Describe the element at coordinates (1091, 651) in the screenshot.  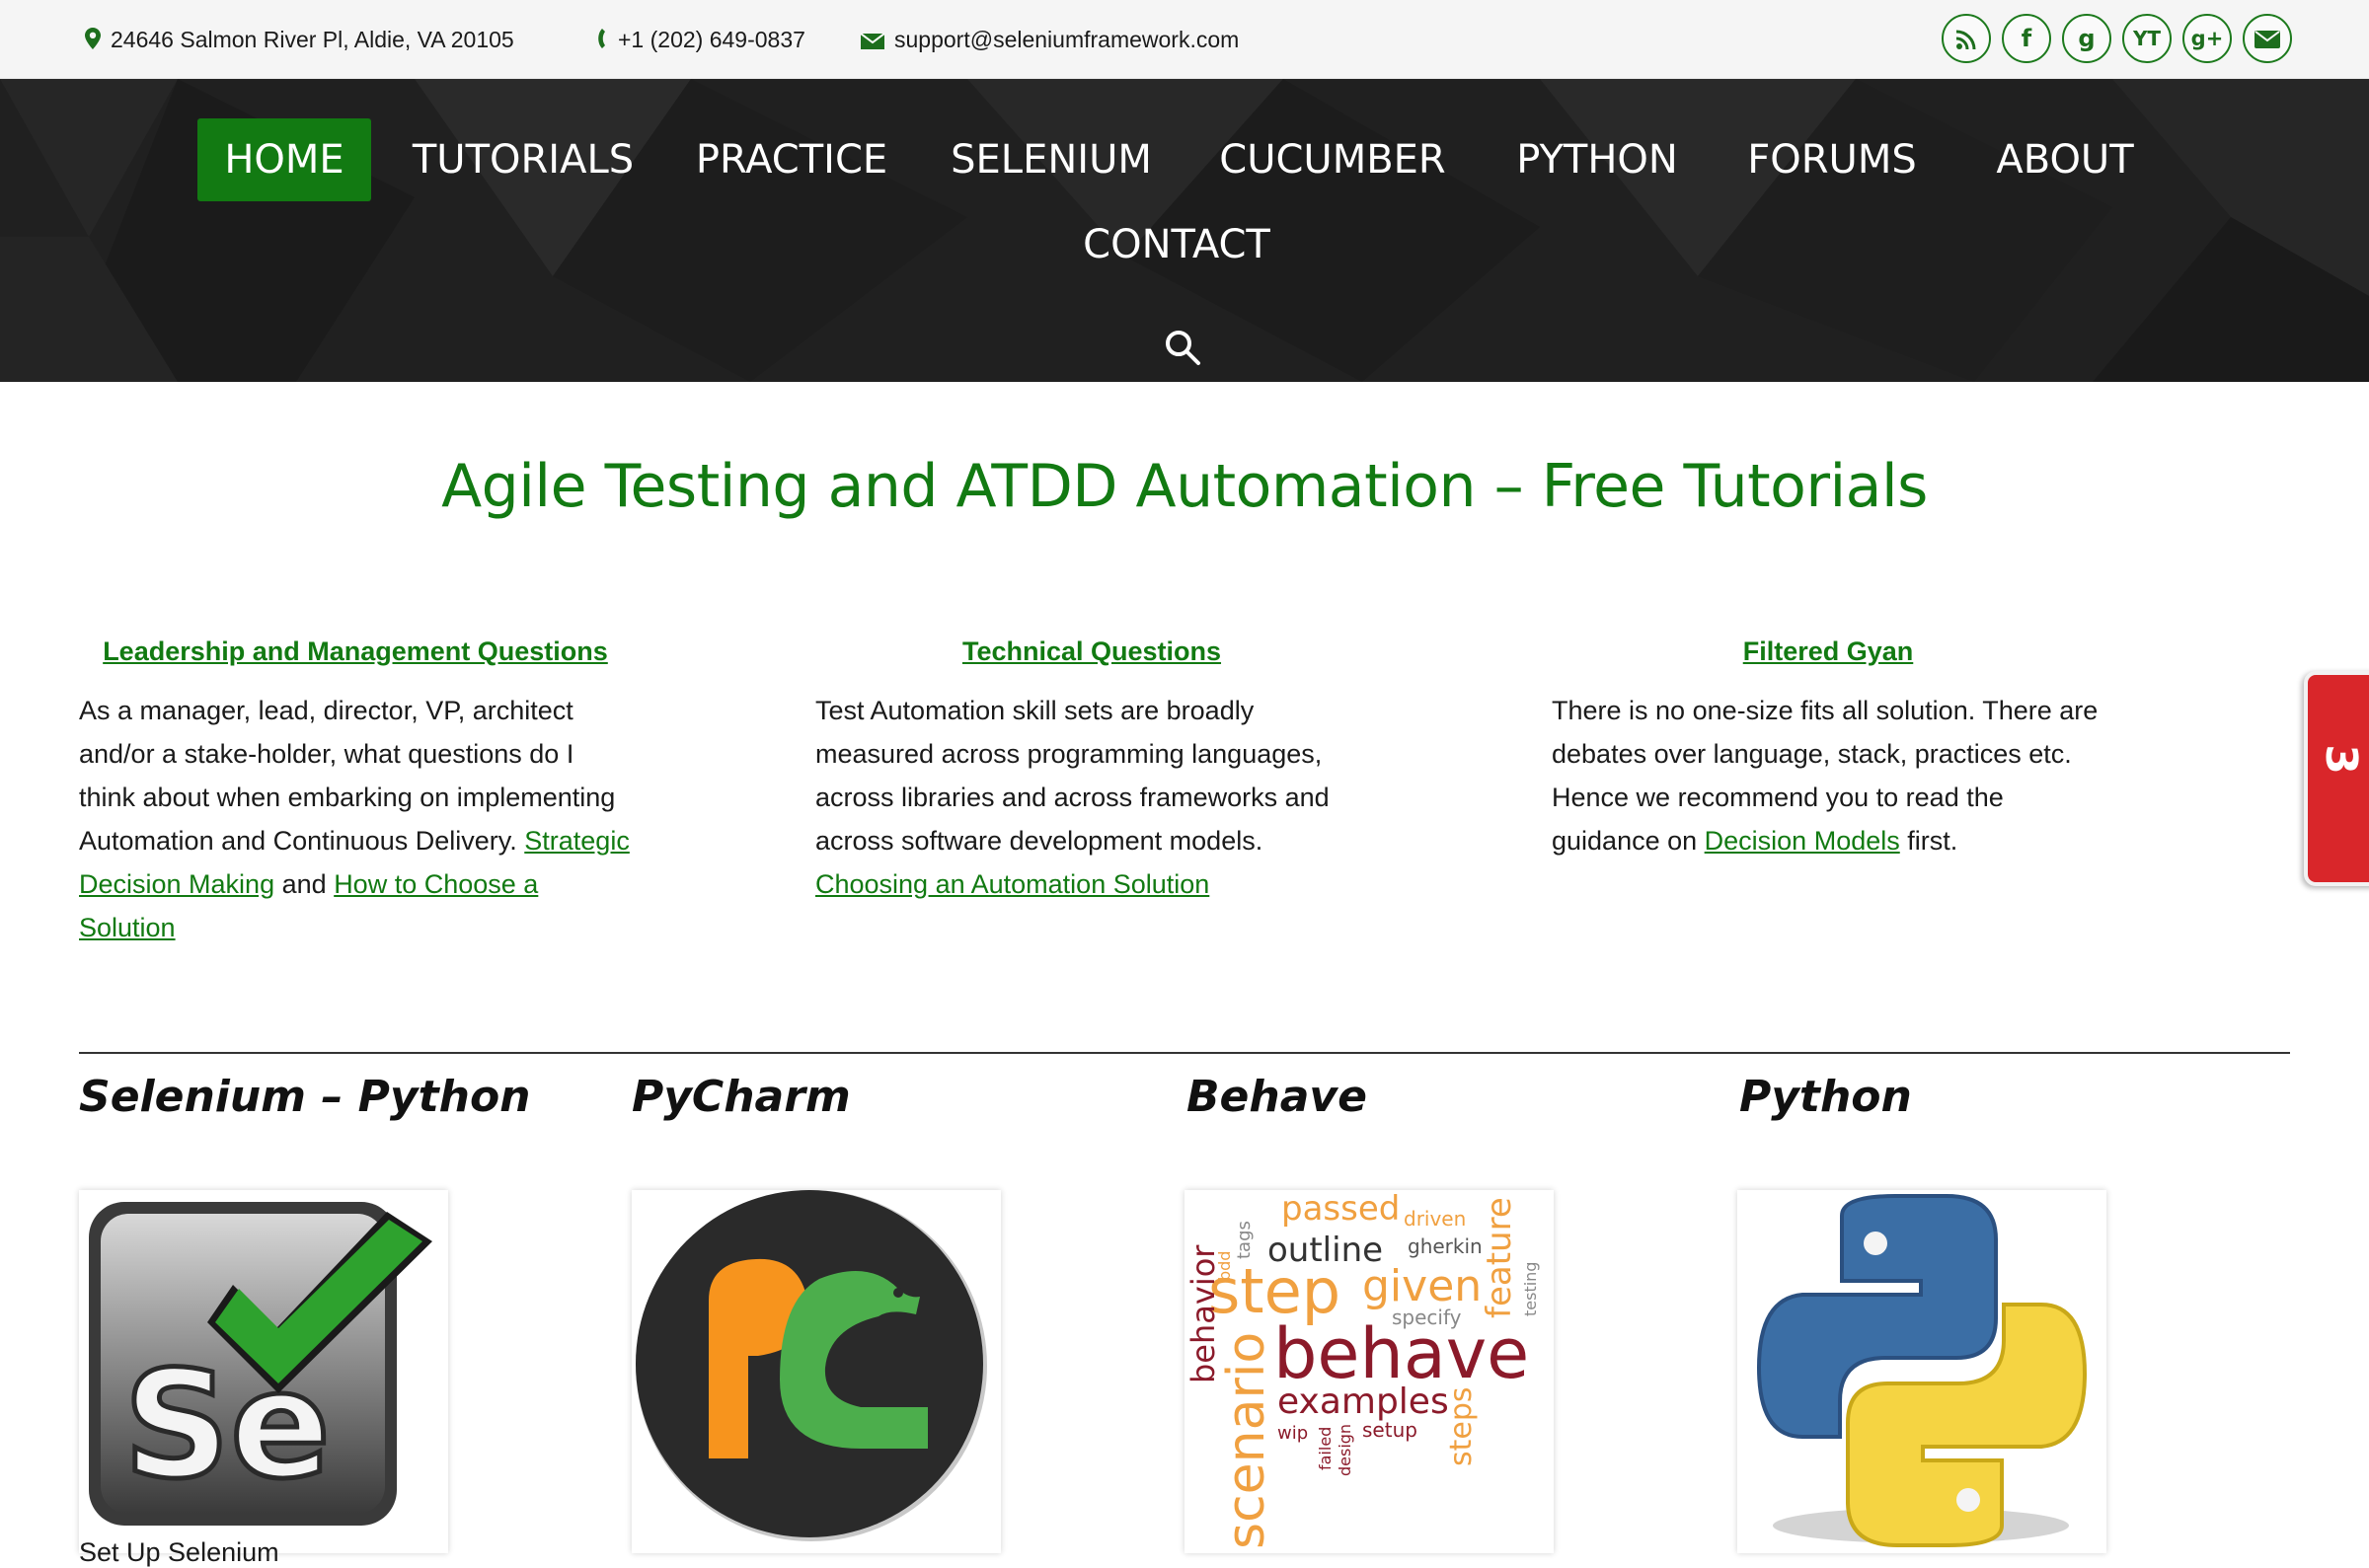
I see `column-title-technical: Technical Questions` at that location.